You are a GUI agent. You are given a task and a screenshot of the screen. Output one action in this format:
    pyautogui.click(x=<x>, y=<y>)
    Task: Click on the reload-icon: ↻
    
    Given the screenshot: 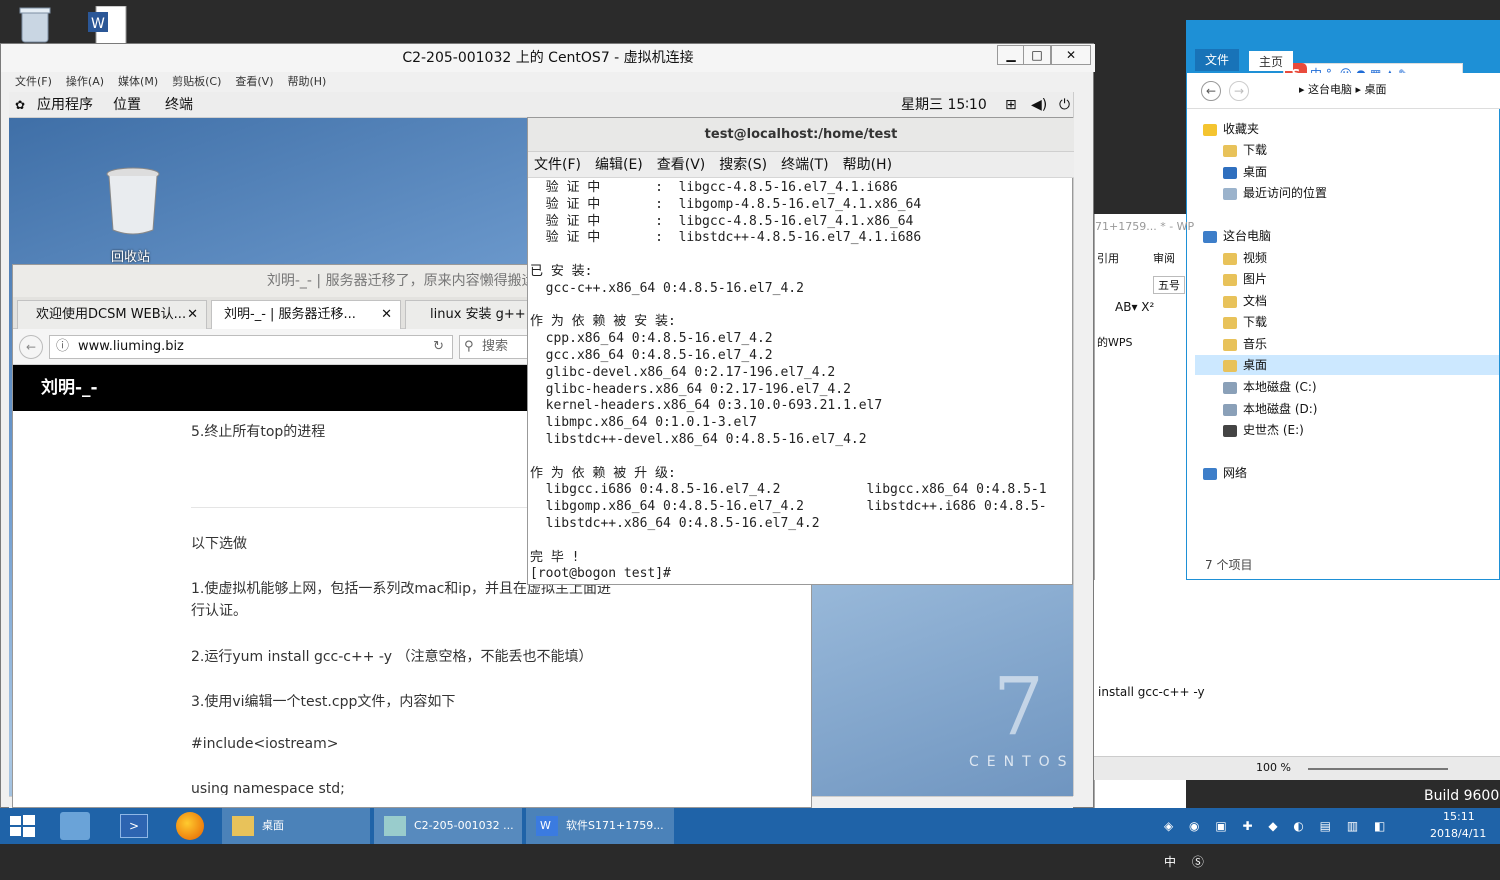 What is the action you would take?
    pyautogui.click(x=438, y=347)
    